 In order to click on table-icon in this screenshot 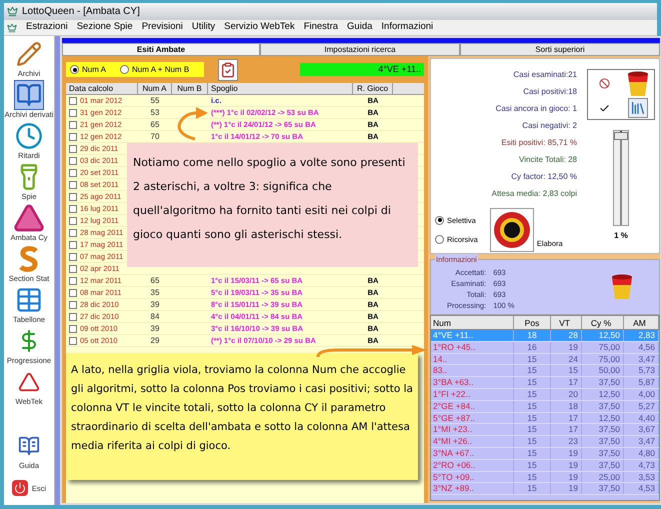, I will do `click(29, 300)`.